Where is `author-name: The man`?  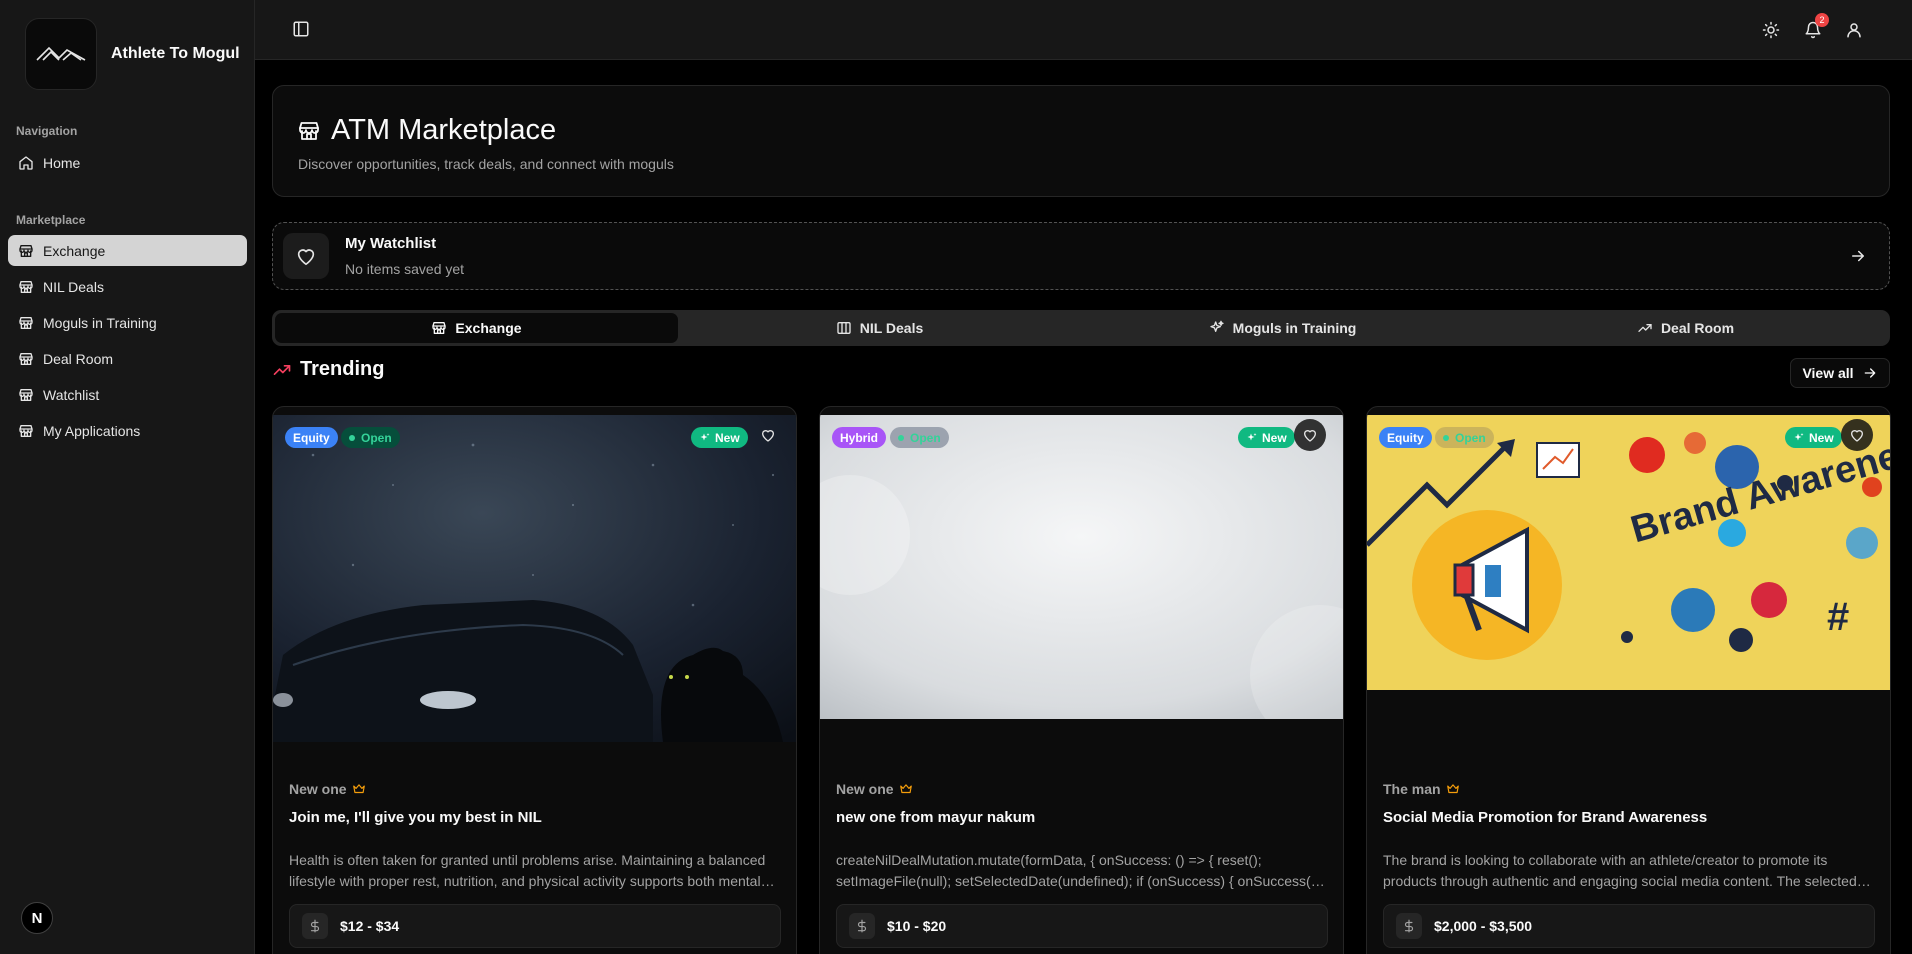 author-name: The man is located at coordinates (1412, 789).